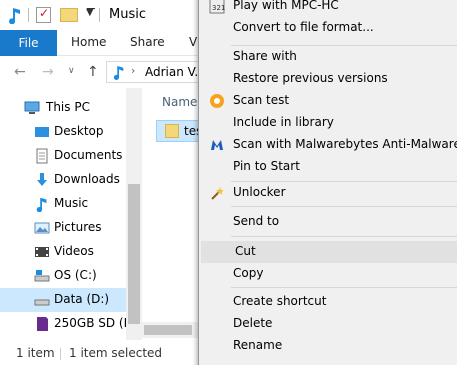  What do you see at coordinates (259, 192) in the screenshot?
I see `menu-item-label: Unlocker` at bounding box center [259, 192].